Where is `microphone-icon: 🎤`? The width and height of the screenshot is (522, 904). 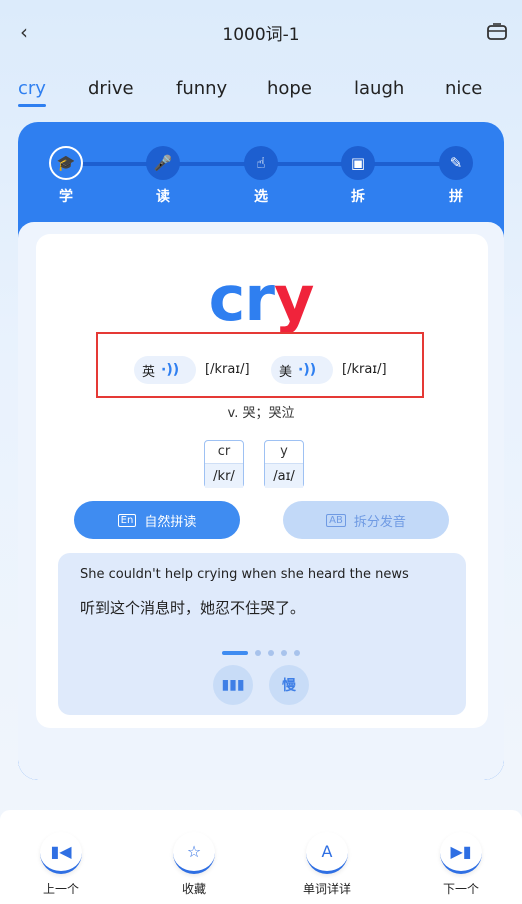 microphone-icon: 🎤 is located at coordinates (163, 163).